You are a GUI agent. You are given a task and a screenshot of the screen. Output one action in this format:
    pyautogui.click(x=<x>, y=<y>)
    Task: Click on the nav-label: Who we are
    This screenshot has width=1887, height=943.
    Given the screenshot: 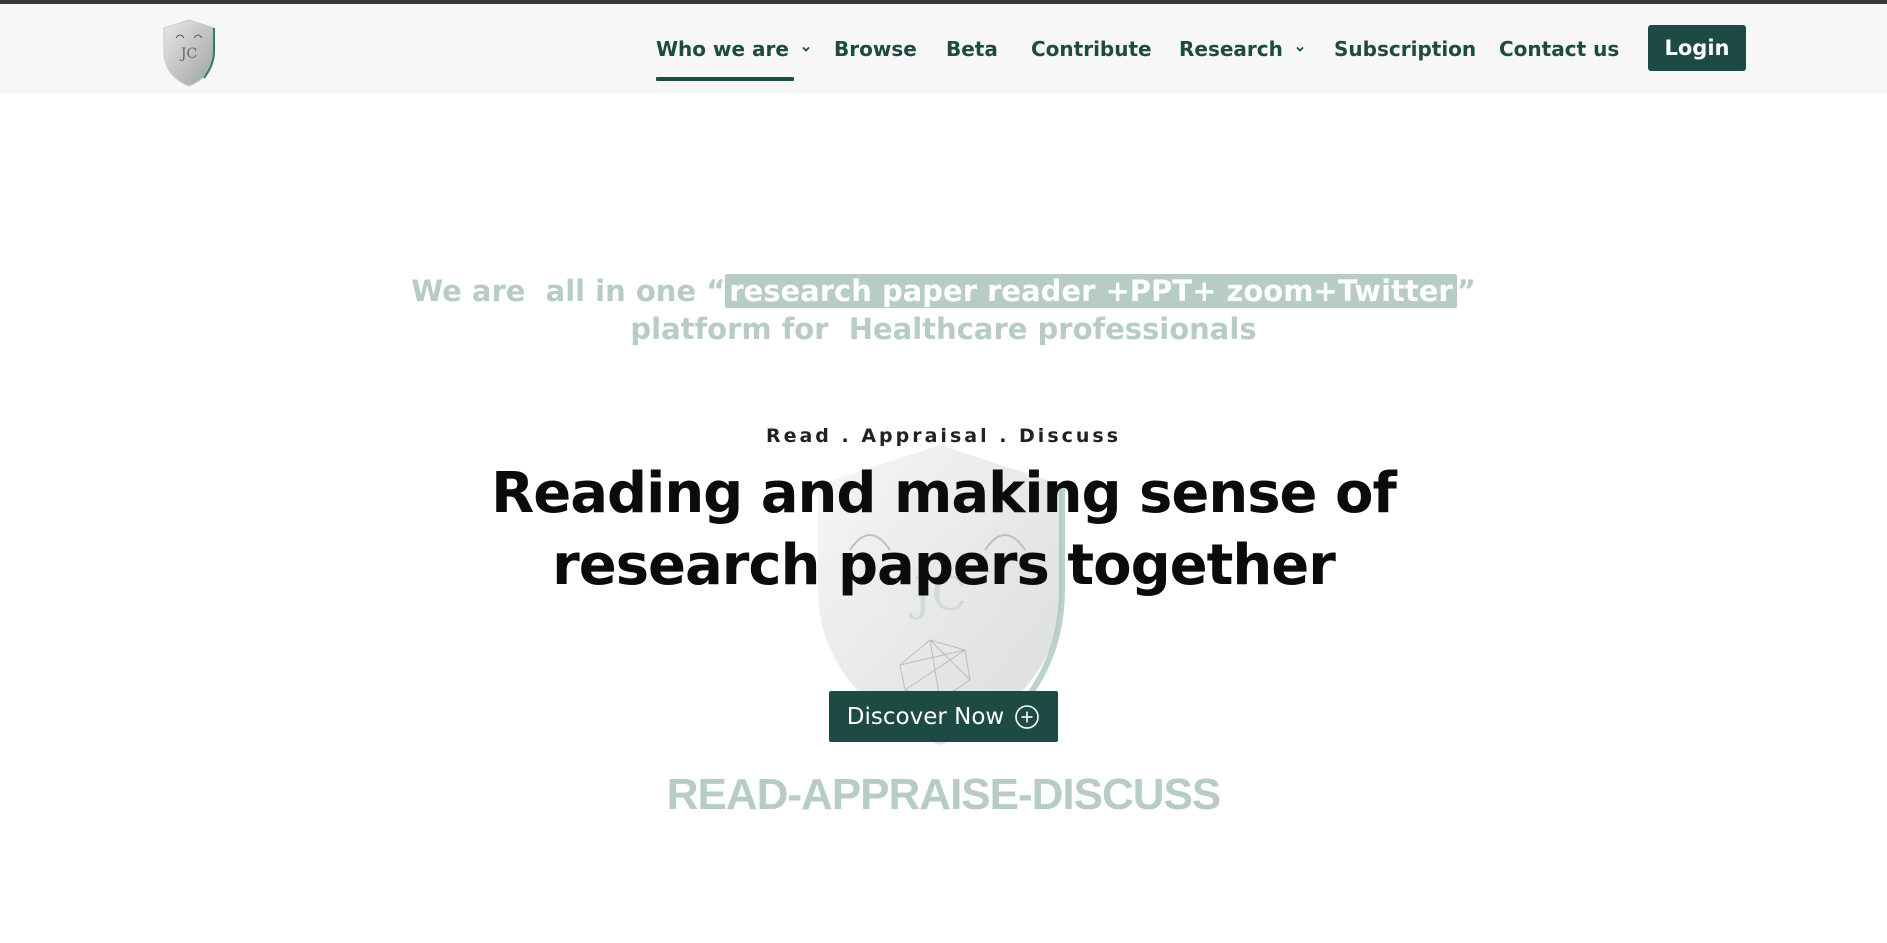 What is the action you would take?
    pyautogui.click(x=722, y=49)
    